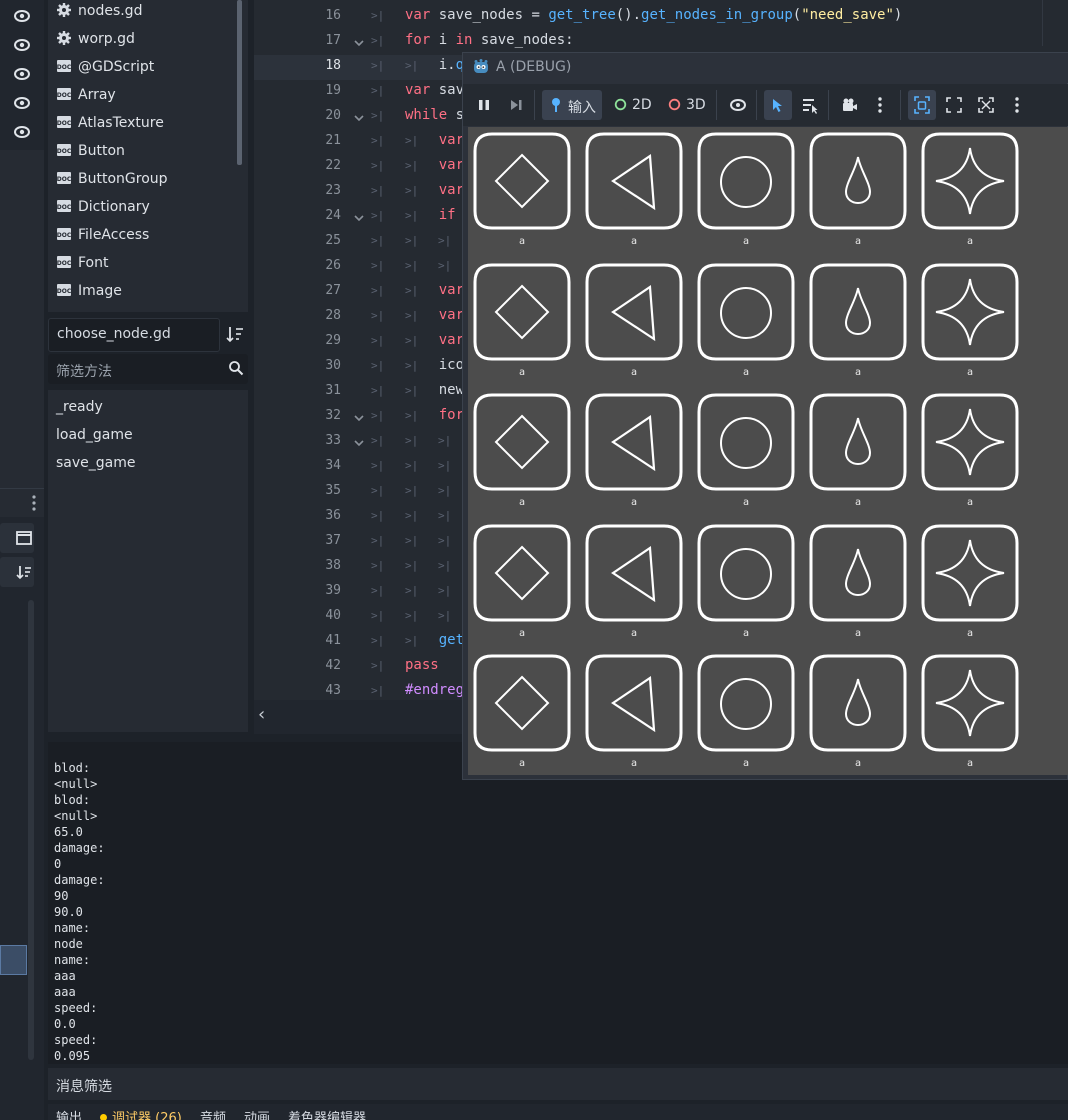 The width and height of the screenshot is (1068, 1120). Describe the element at coordinates (76, 784) in the screenshot. I see `output-line: <null>` at that location.